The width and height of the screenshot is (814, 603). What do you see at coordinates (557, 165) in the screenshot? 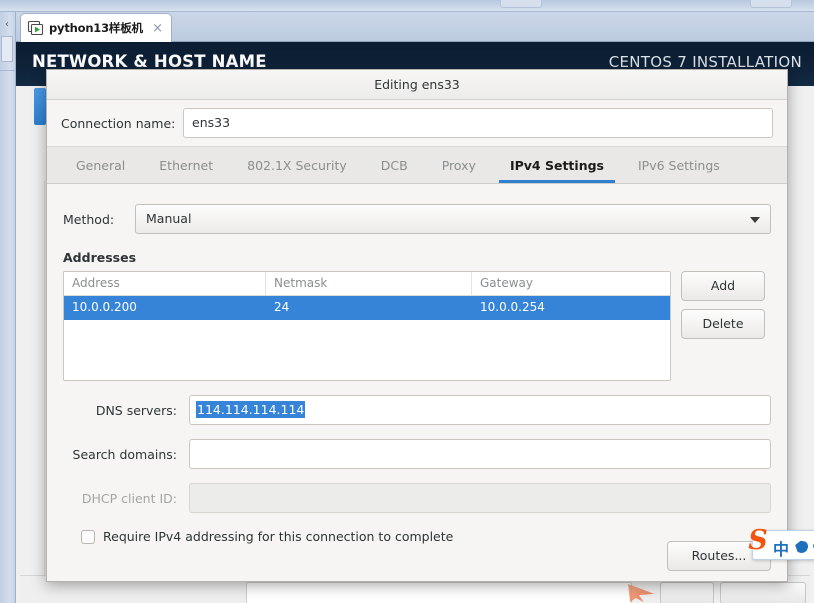
I see `tab-ipv4-settings: IPv4 Settings` at bounding box center [557, 165].